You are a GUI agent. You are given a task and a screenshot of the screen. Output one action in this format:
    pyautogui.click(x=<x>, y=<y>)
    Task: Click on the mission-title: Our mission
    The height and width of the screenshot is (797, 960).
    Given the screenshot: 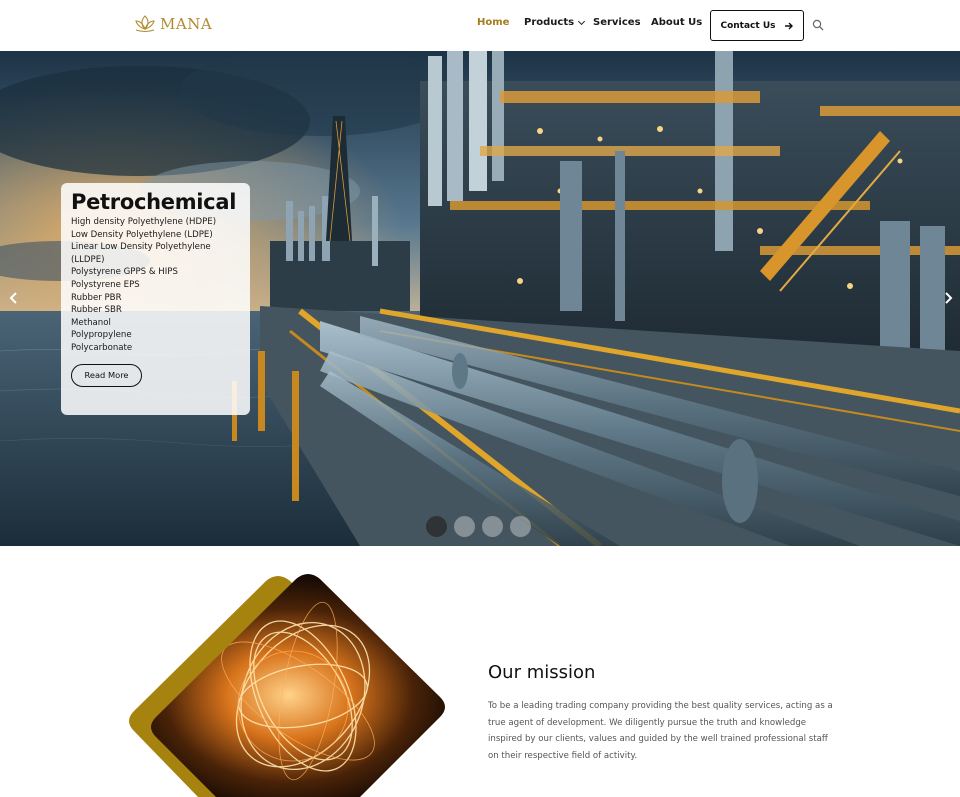 What is the action you would take?
    pyautogui.click(x=542, y=672)
    